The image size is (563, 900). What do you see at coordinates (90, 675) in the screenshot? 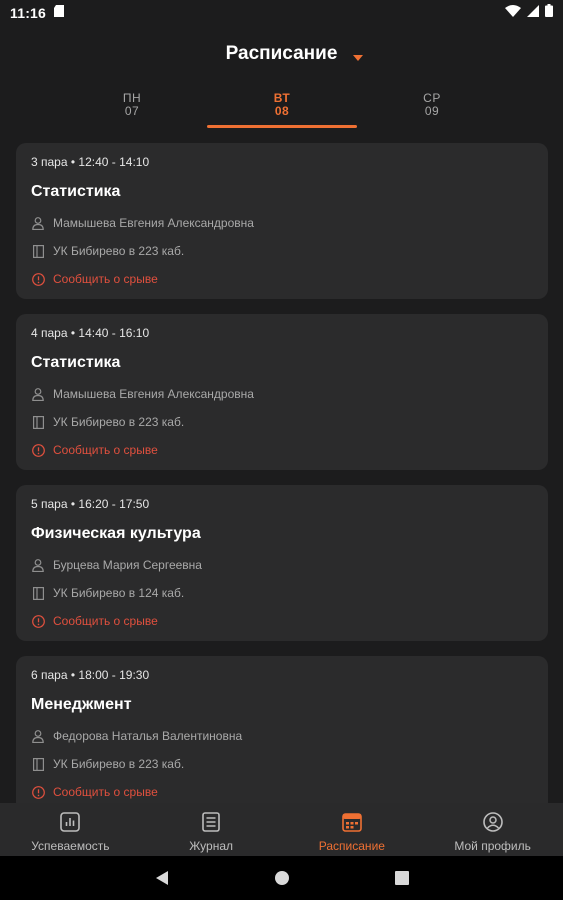
I see `lesson-time: 6 пара • 18:00 - 19:30` at bounding box center [90, 675].